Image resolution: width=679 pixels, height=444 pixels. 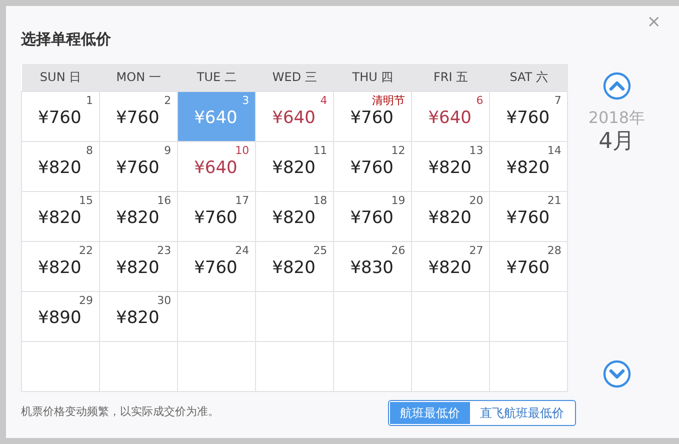 I want to click on day-cell: 16 ¥820, so click(x=139, y=216).